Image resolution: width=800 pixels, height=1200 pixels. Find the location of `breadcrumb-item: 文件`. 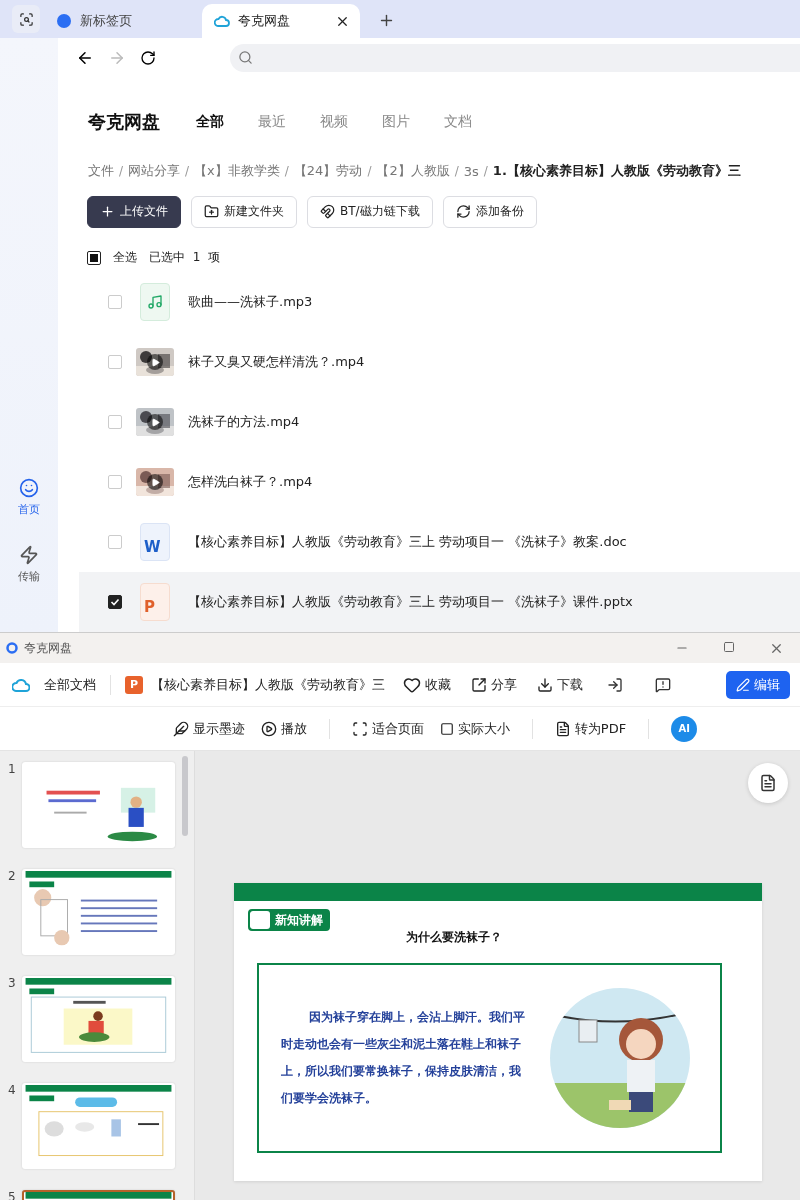

breadcrumb-item: 文件 is located at coordinates (101, 171).